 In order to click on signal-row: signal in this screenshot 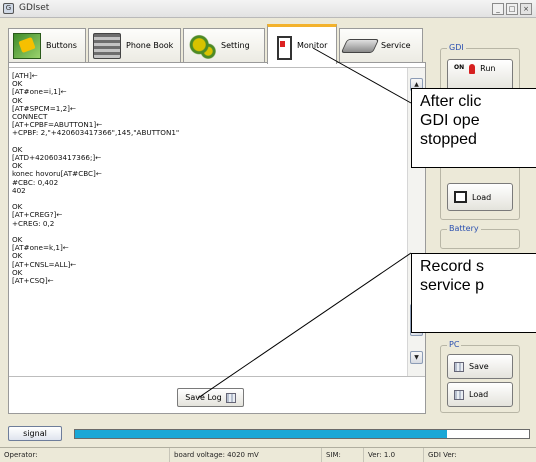, I will do `click(269, 434)`.